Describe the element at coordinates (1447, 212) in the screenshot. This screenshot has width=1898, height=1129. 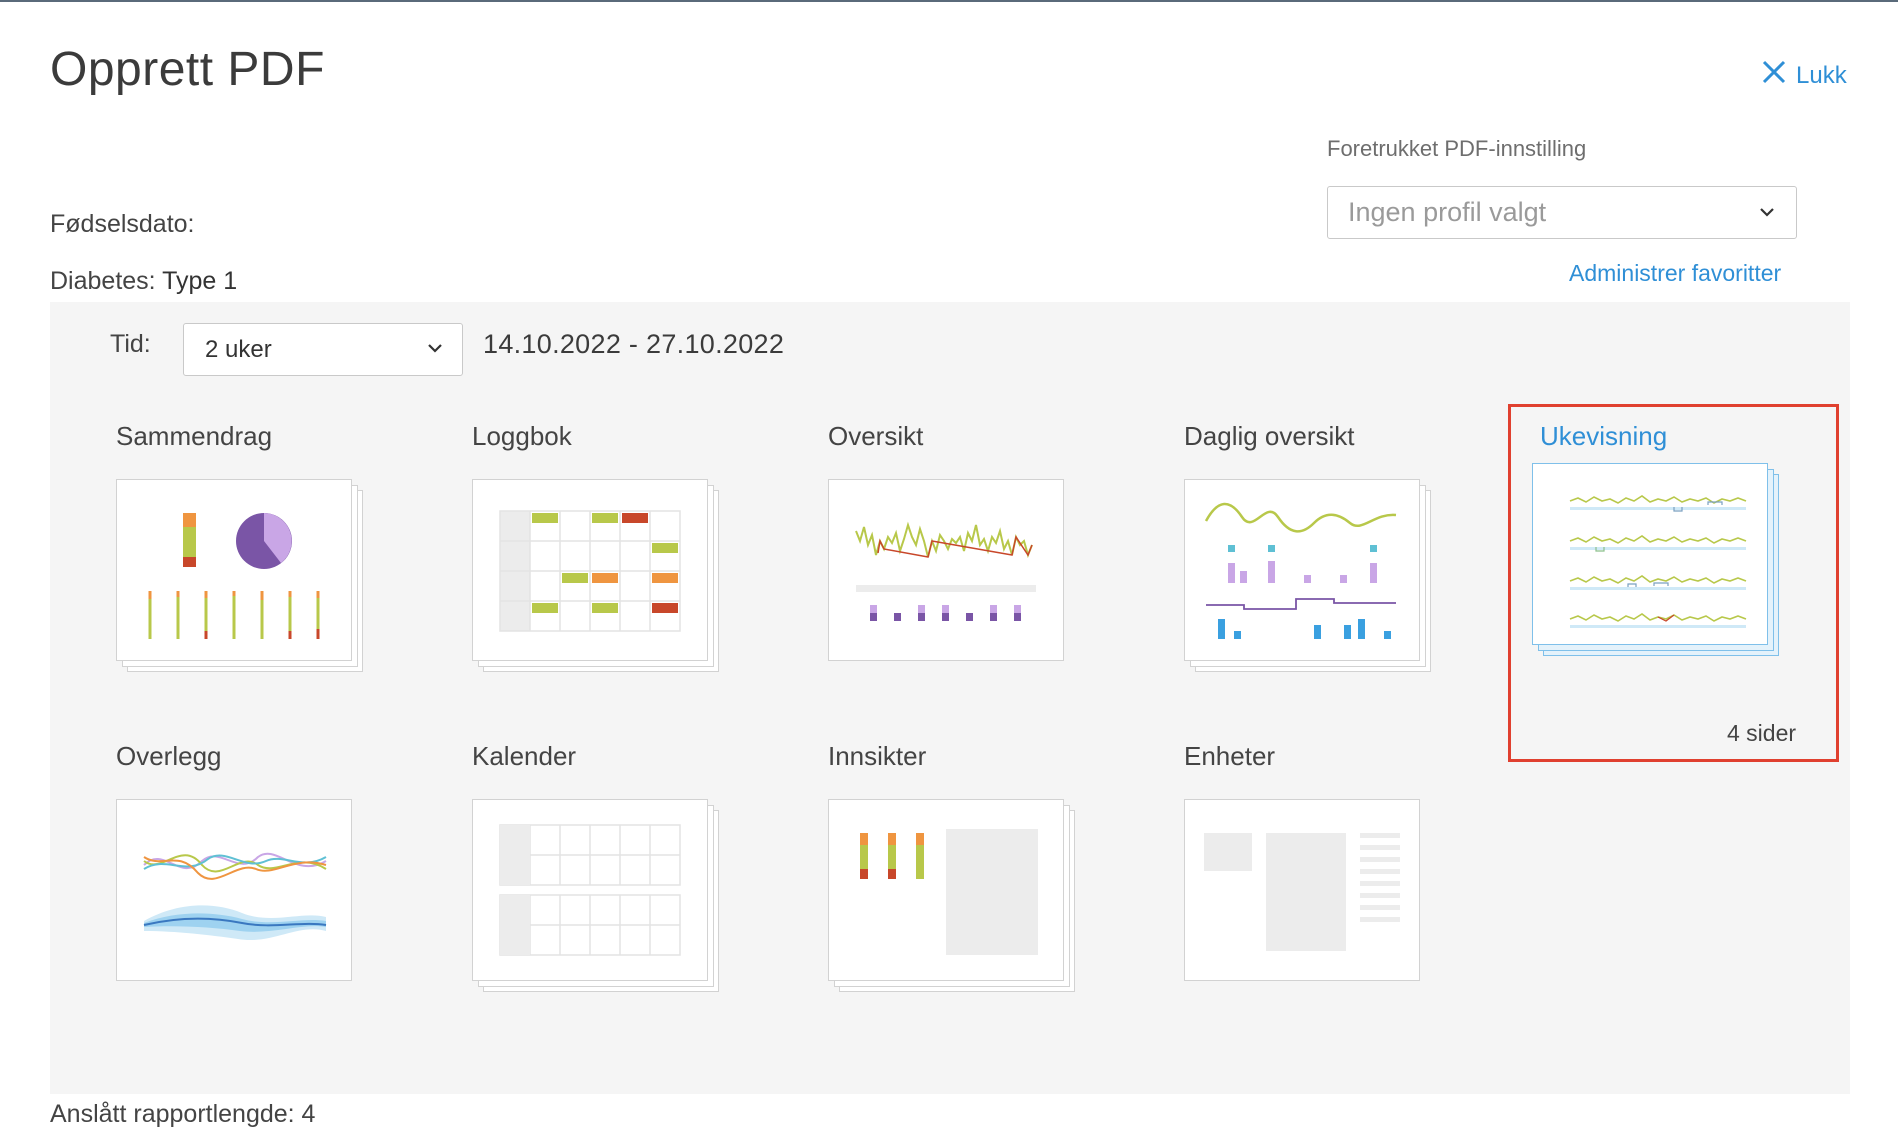
I see `profile-select-value: Ingen profil valgt` at that location.